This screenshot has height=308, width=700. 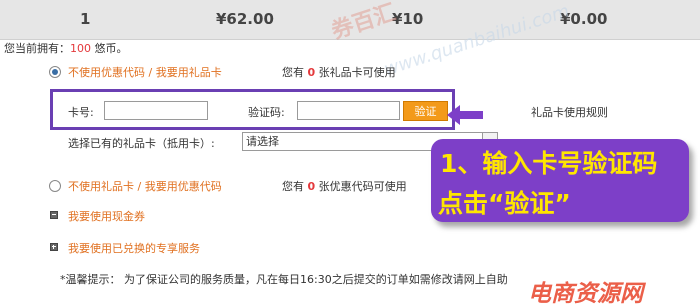 I want to click on giftcard-count-prefix: 您有, so click(x=295, y=72).